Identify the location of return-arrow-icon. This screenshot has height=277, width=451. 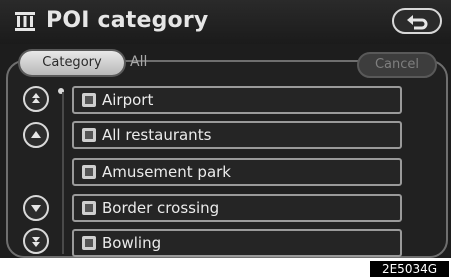
(417, 22).